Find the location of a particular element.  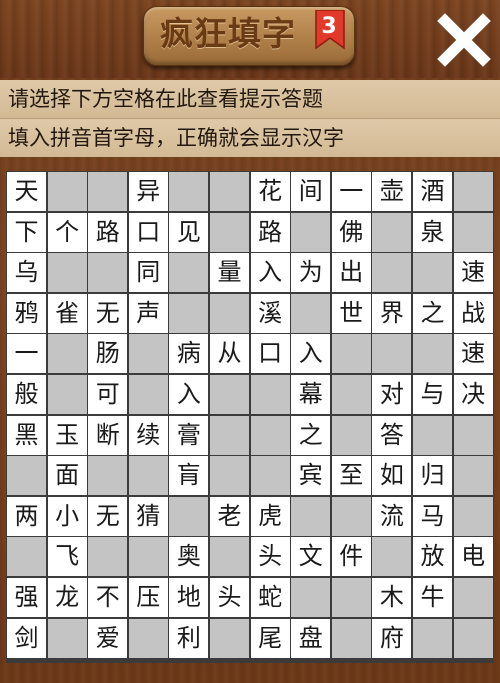

grid-cell-filled: 与 is located at coordinates (432, 394).